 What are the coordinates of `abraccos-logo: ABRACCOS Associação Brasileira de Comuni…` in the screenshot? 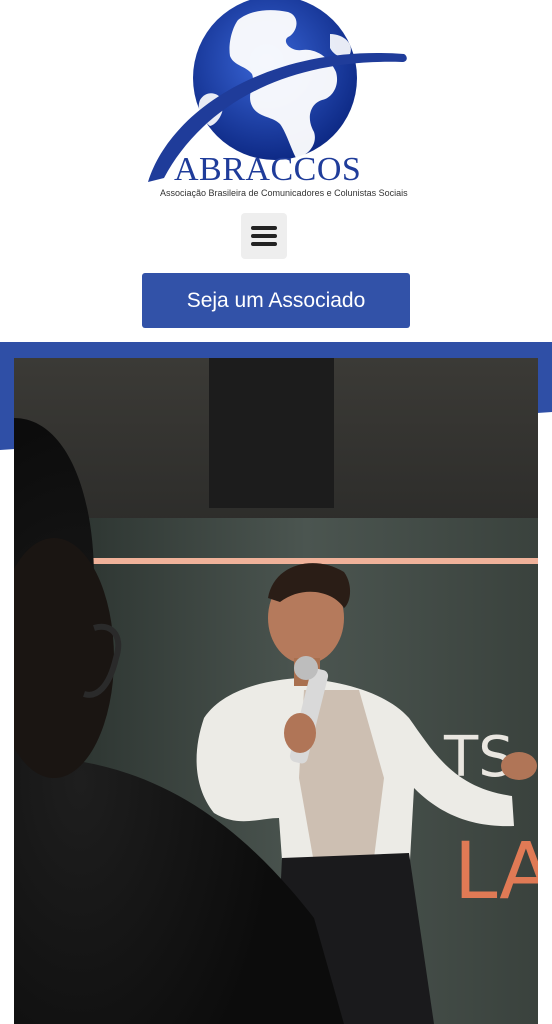 It's located at (276, 102).